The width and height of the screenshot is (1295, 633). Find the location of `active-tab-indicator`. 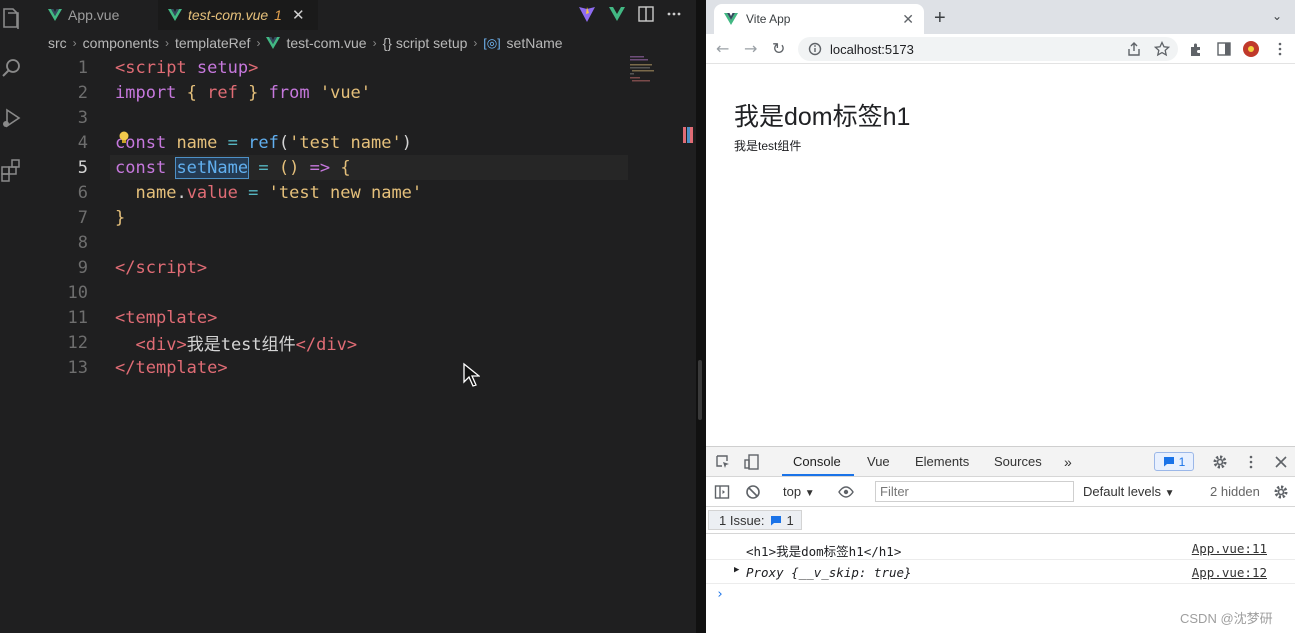

active-tab-indicator is located at coordinates (818, 475).